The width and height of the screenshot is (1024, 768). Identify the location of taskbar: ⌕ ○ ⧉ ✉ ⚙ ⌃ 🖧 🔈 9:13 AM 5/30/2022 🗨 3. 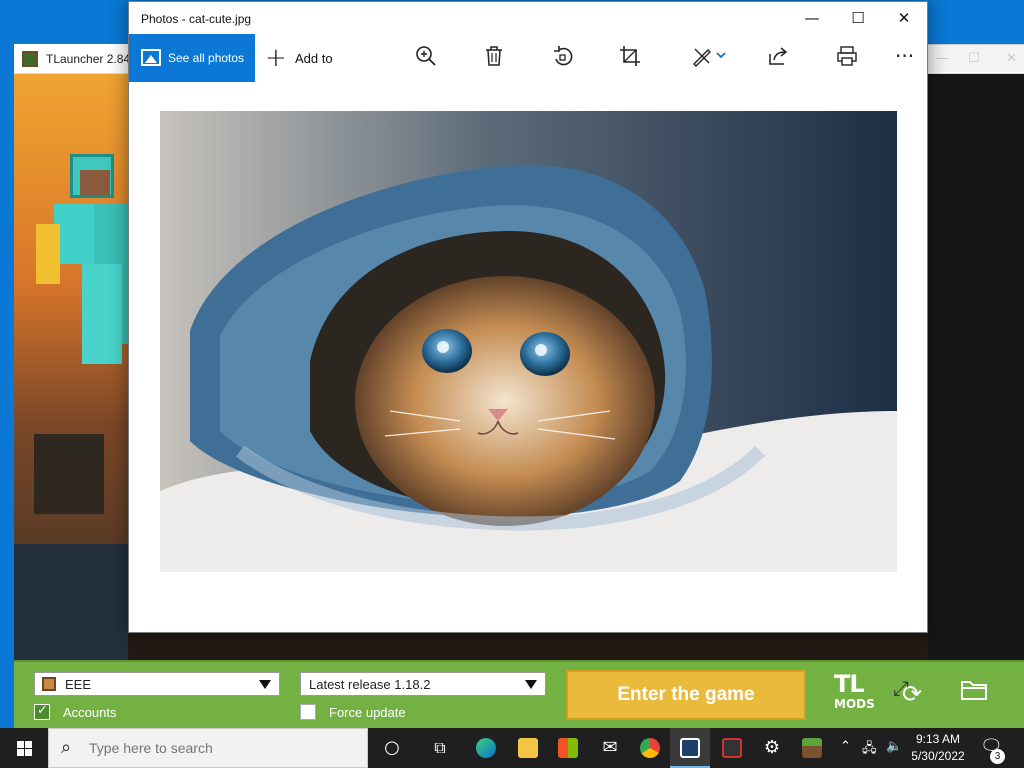
(512, 748).